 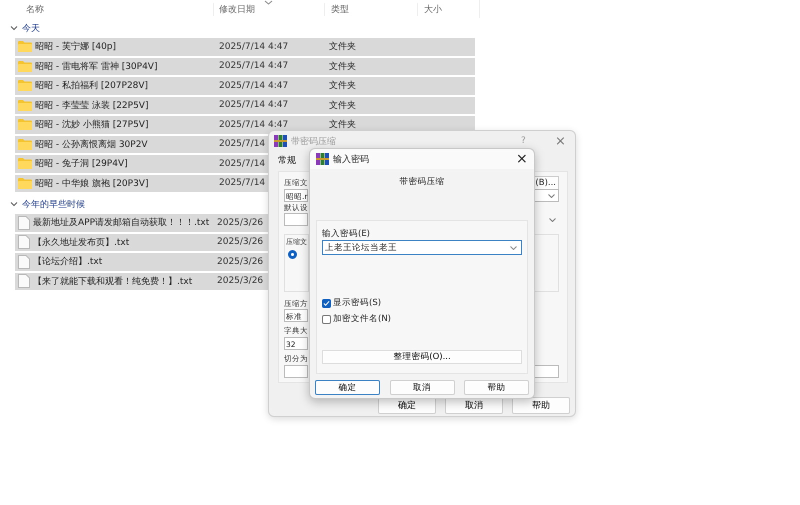 What do you see at coordinates (82, 164) in the screenshot?
I see `file-name: 昭昭 - 兔子洞 [29P4V]` at bounding box center [82, 164].